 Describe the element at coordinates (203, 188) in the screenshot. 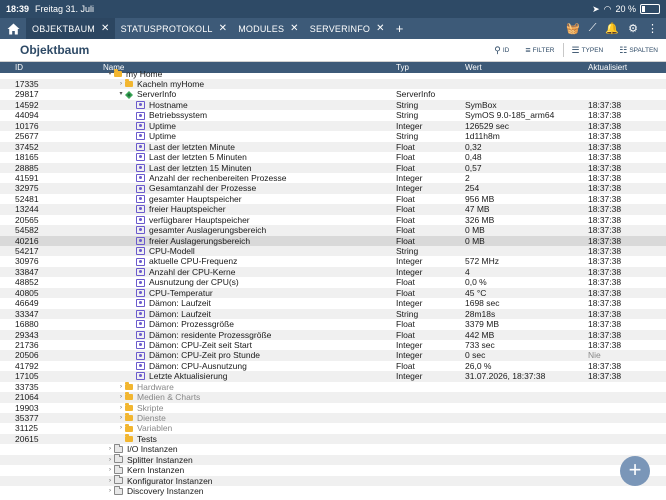

I see `object-name: Gesamtanzahl der Prozesse` at that location.